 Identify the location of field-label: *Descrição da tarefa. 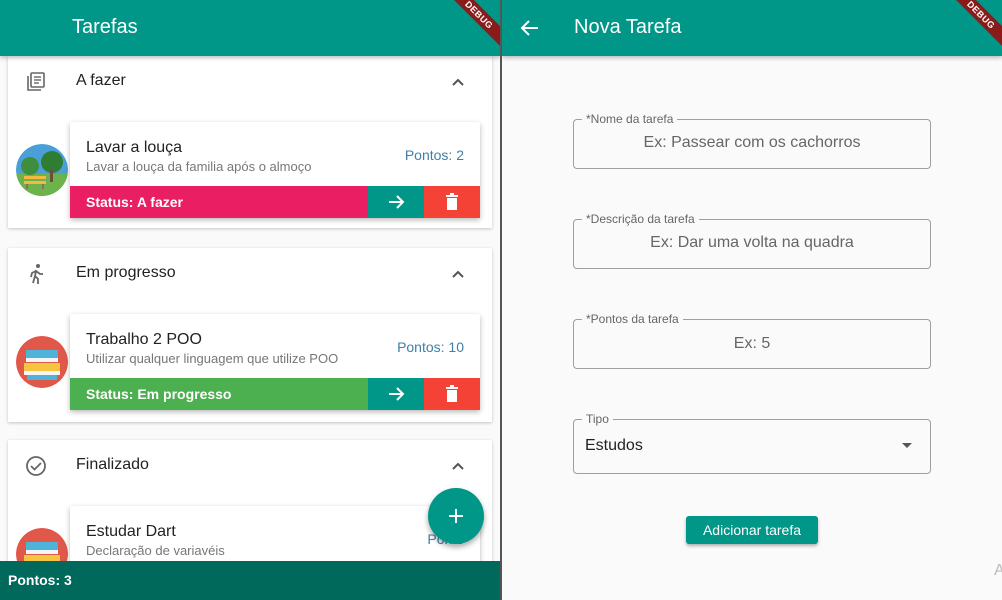
(640, 219).